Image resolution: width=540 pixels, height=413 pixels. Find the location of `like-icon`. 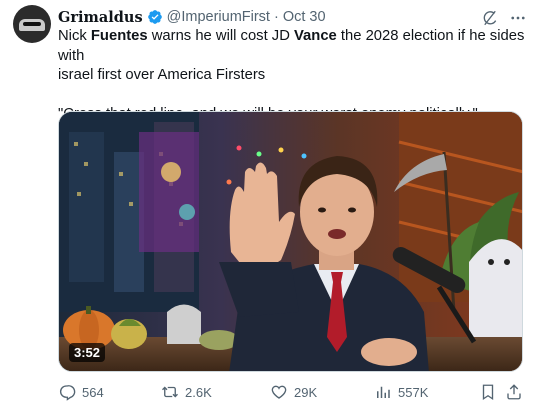

like-icon is located at coordinates (279, 392).